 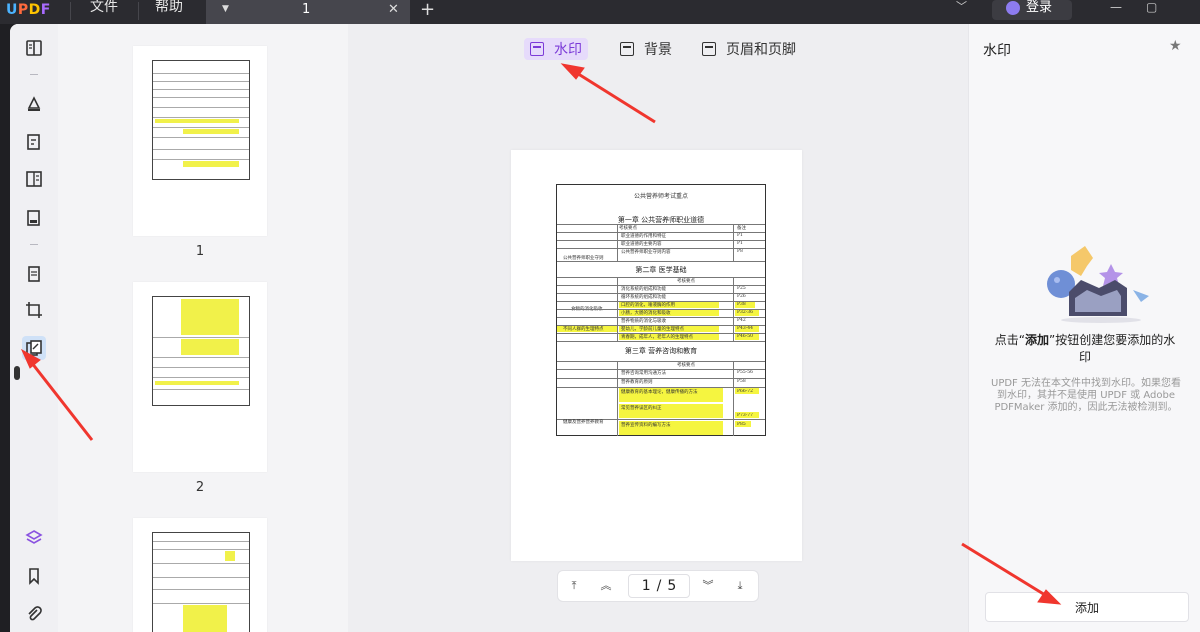 What do you see at coordinates (997, 51) in the screenshot?
I see `panel-title: 水印` at bounding box center [997, 51].